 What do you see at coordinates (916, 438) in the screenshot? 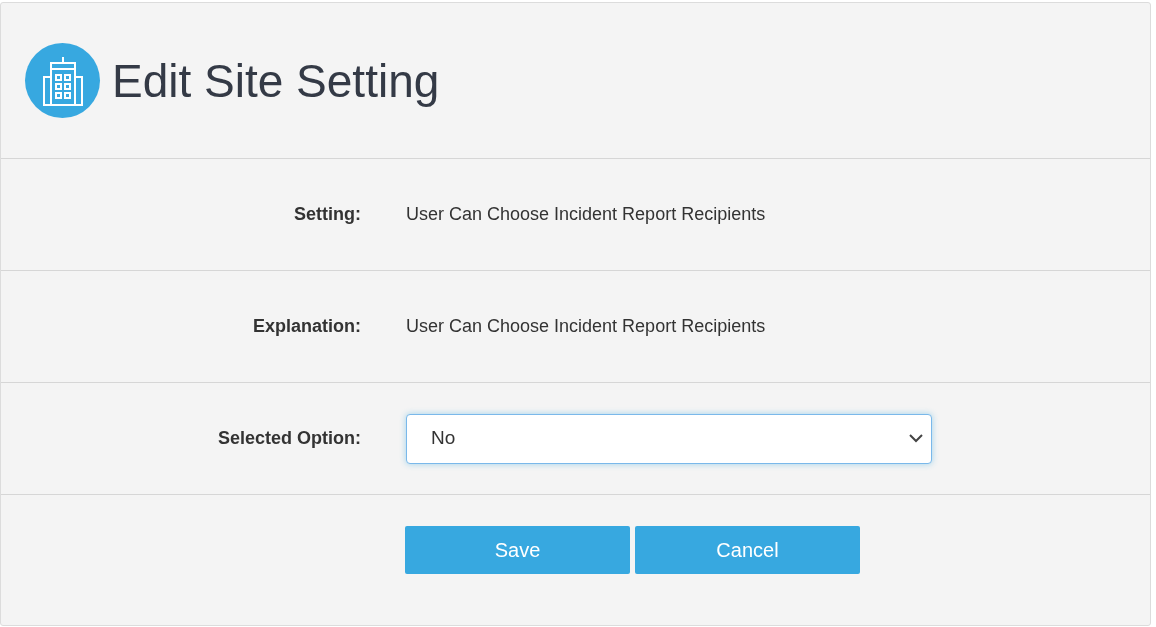
I see `chevron-down-icon` at bounding box center [916, 438].